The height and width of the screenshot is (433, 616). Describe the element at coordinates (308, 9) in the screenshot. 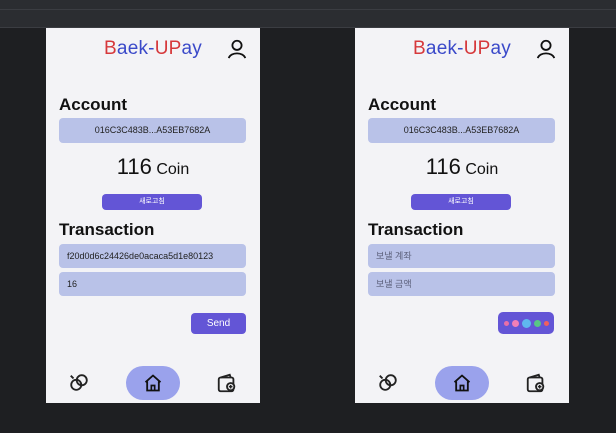

I see `top-divider` at that location.